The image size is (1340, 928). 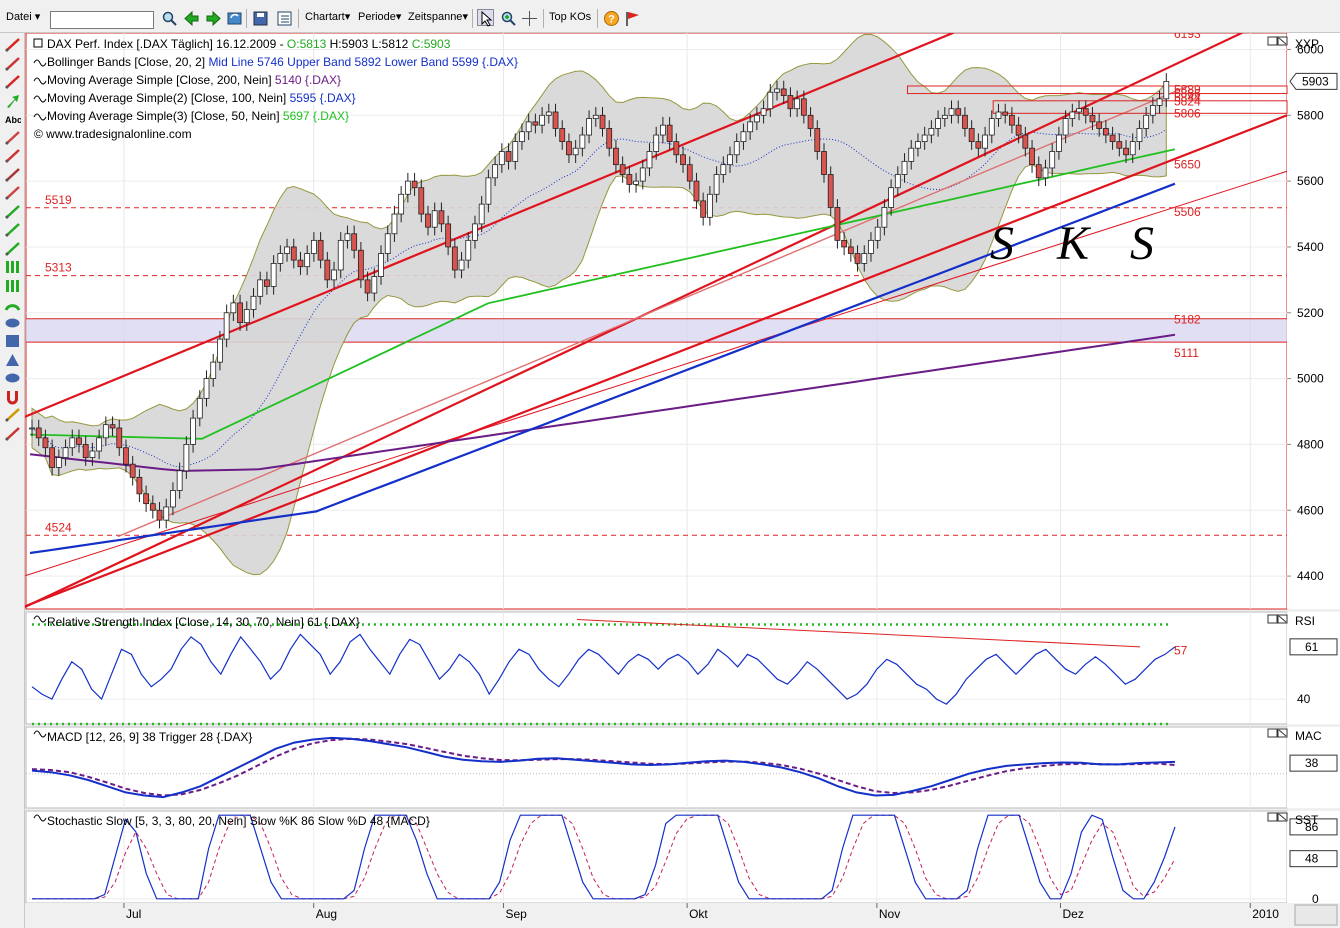 I want to click on flag-icon, so click(x=631, y=17).